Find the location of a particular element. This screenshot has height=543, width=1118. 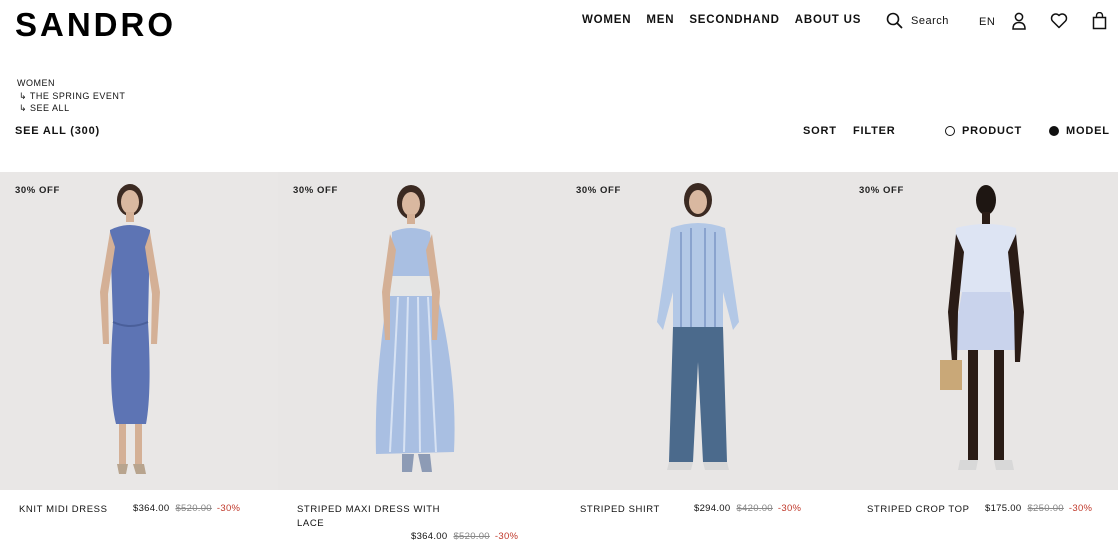

search-button: Search is located at coordinates (917, 20).